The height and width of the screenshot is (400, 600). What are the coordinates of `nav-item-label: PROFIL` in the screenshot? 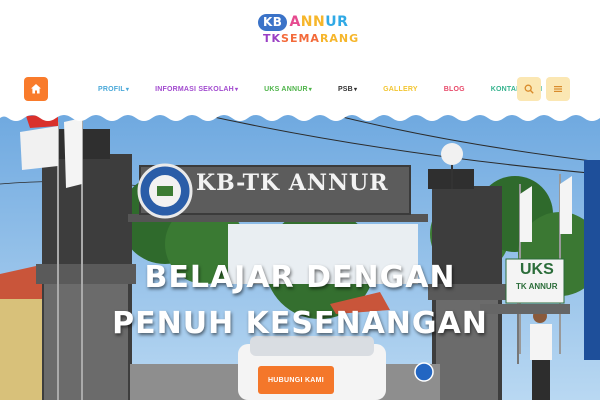 It's located at (111, 89).